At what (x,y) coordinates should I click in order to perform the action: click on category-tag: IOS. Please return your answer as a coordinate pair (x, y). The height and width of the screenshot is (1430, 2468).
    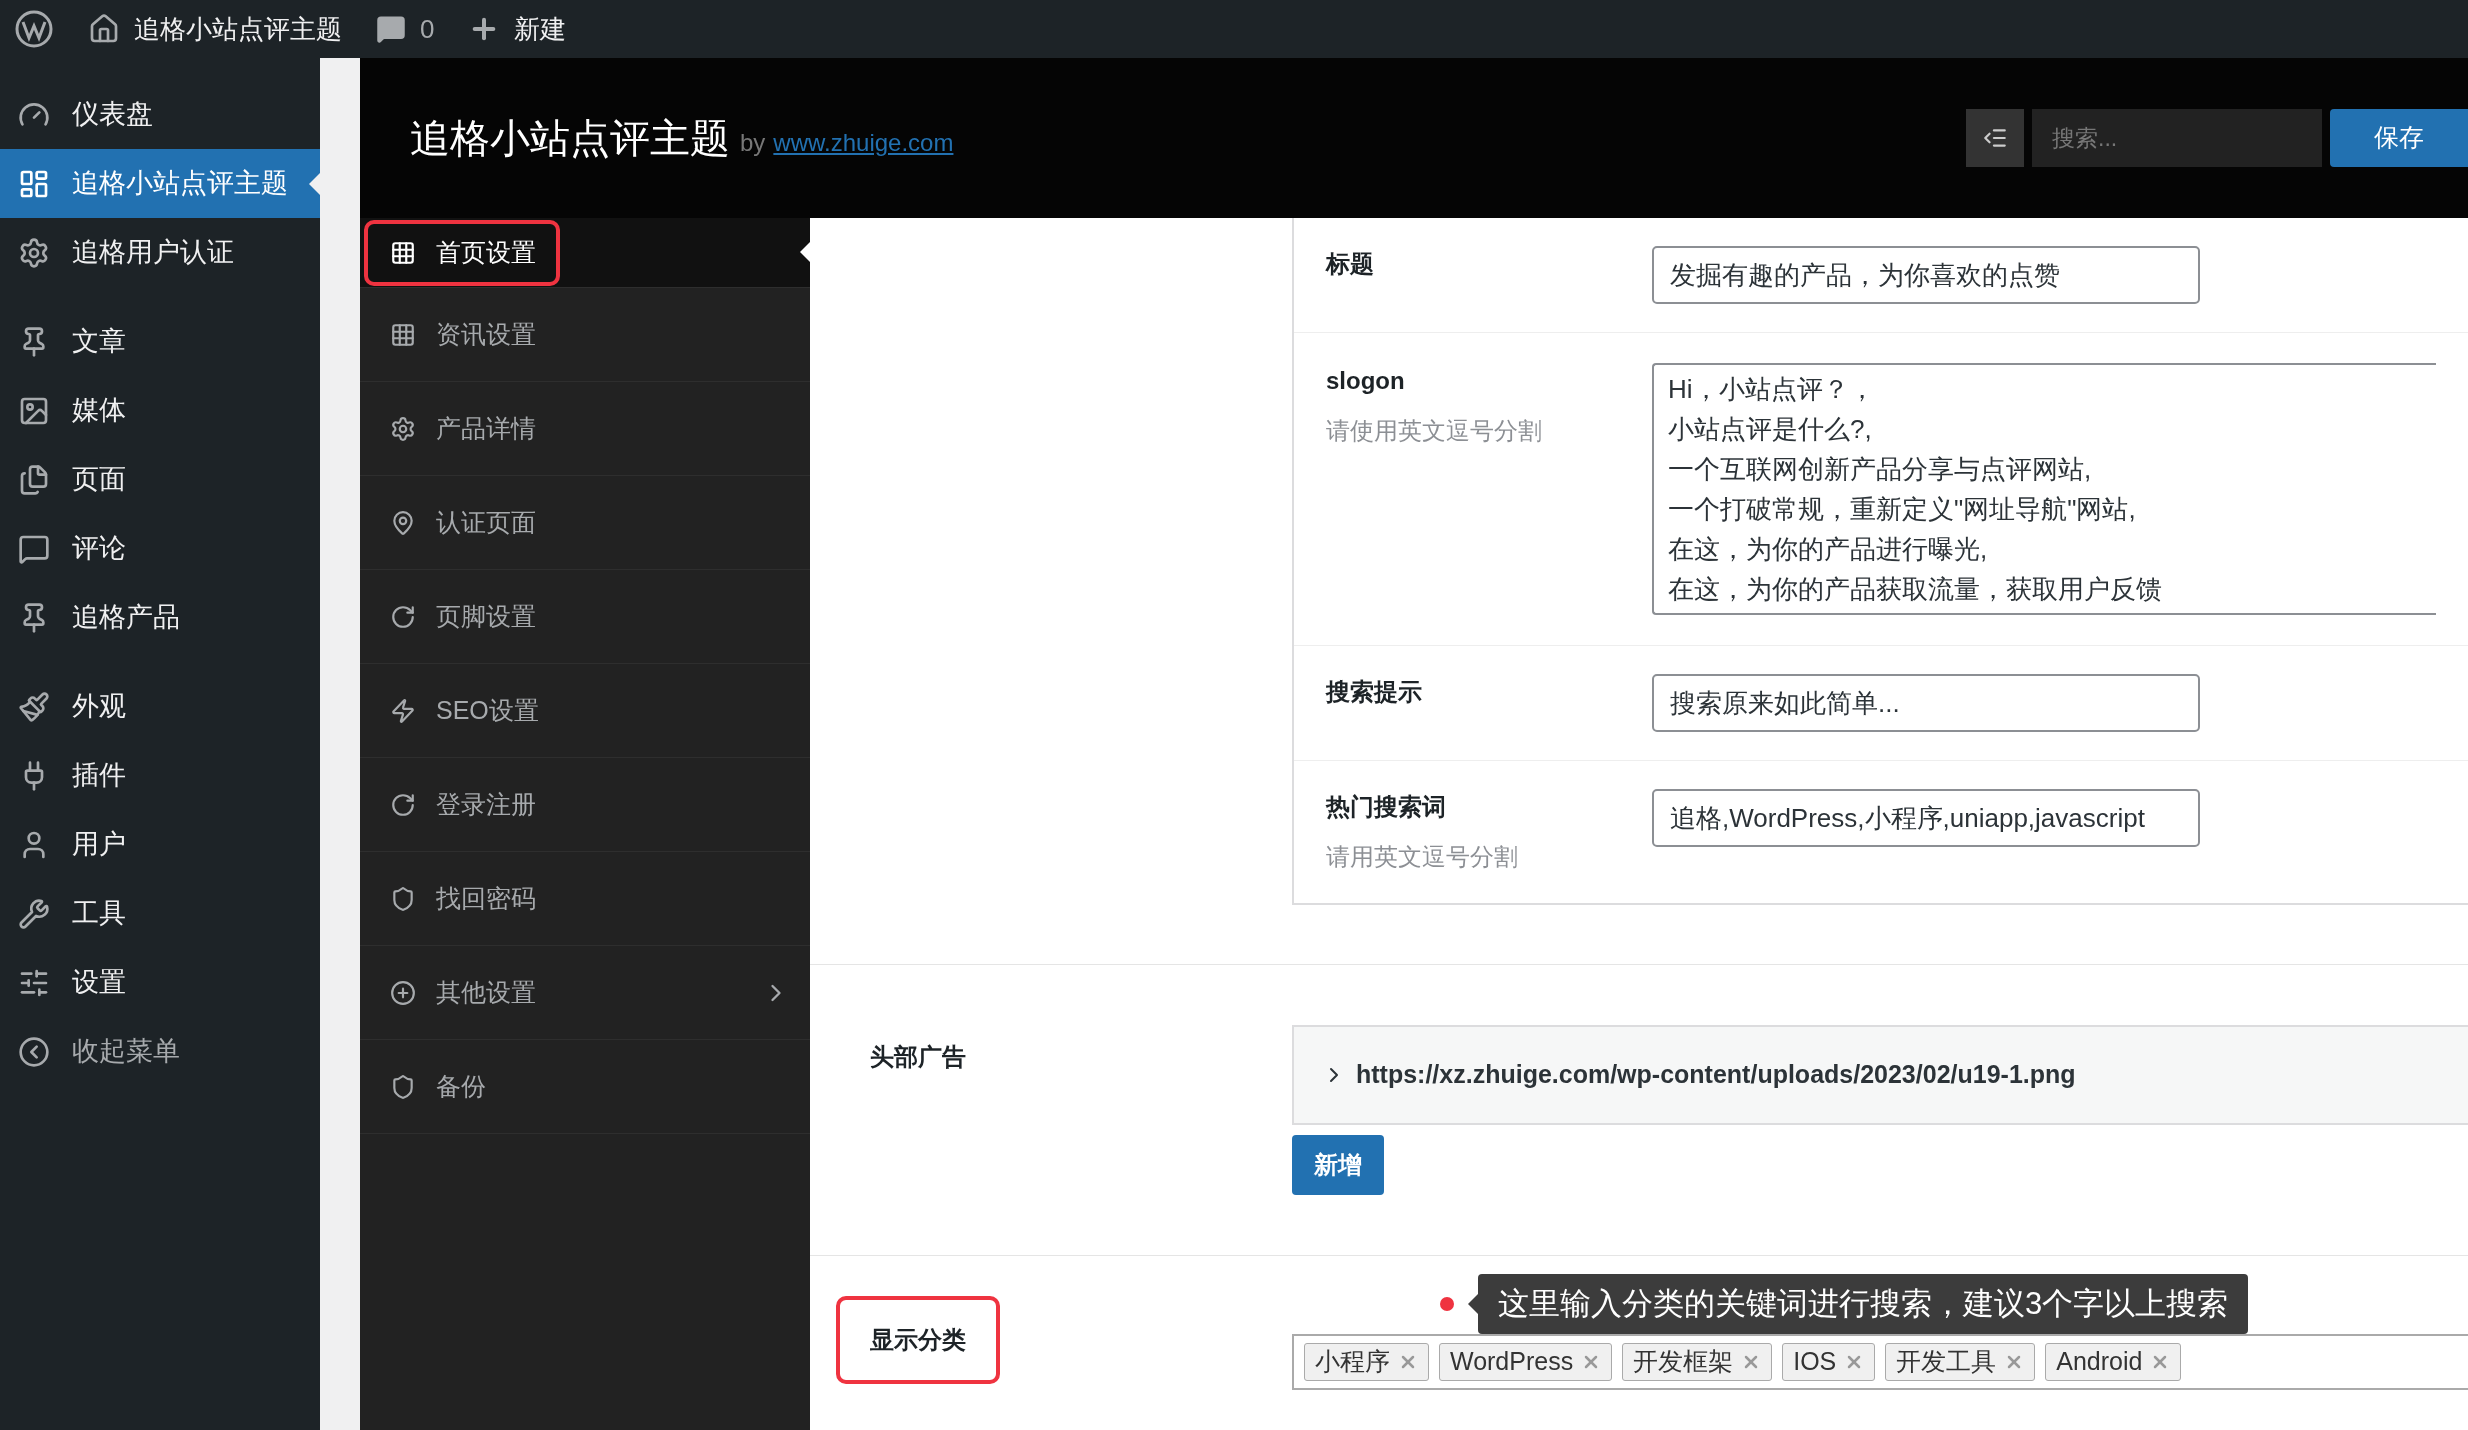
    Looking at the image, I should click on (1829, 1362).